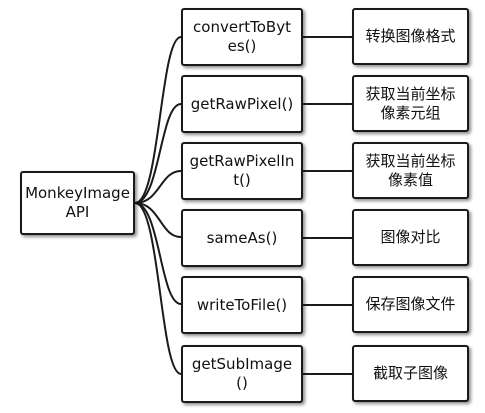 This screenshot has height=413, width=485. Describe the element at coordinates (77, 212) in the screenshot. I see `root-label-line2: API` at that location.